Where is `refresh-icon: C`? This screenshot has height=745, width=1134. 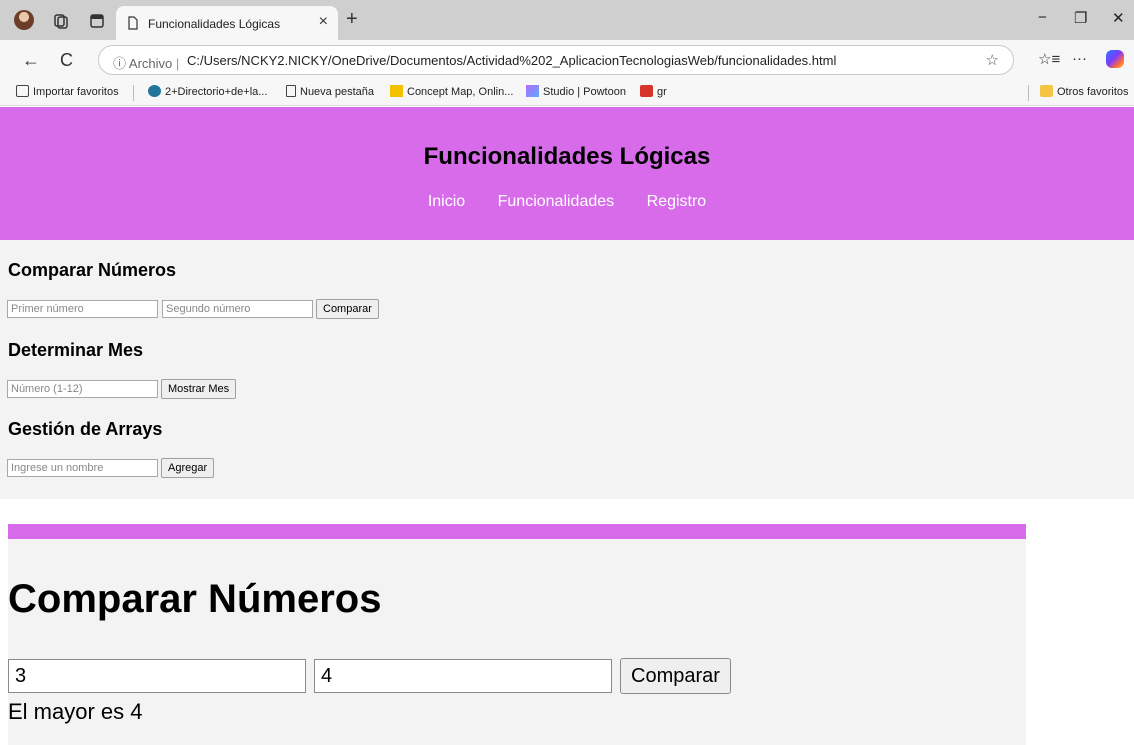
refresh-icon: C is located at coordinates (66, 60).